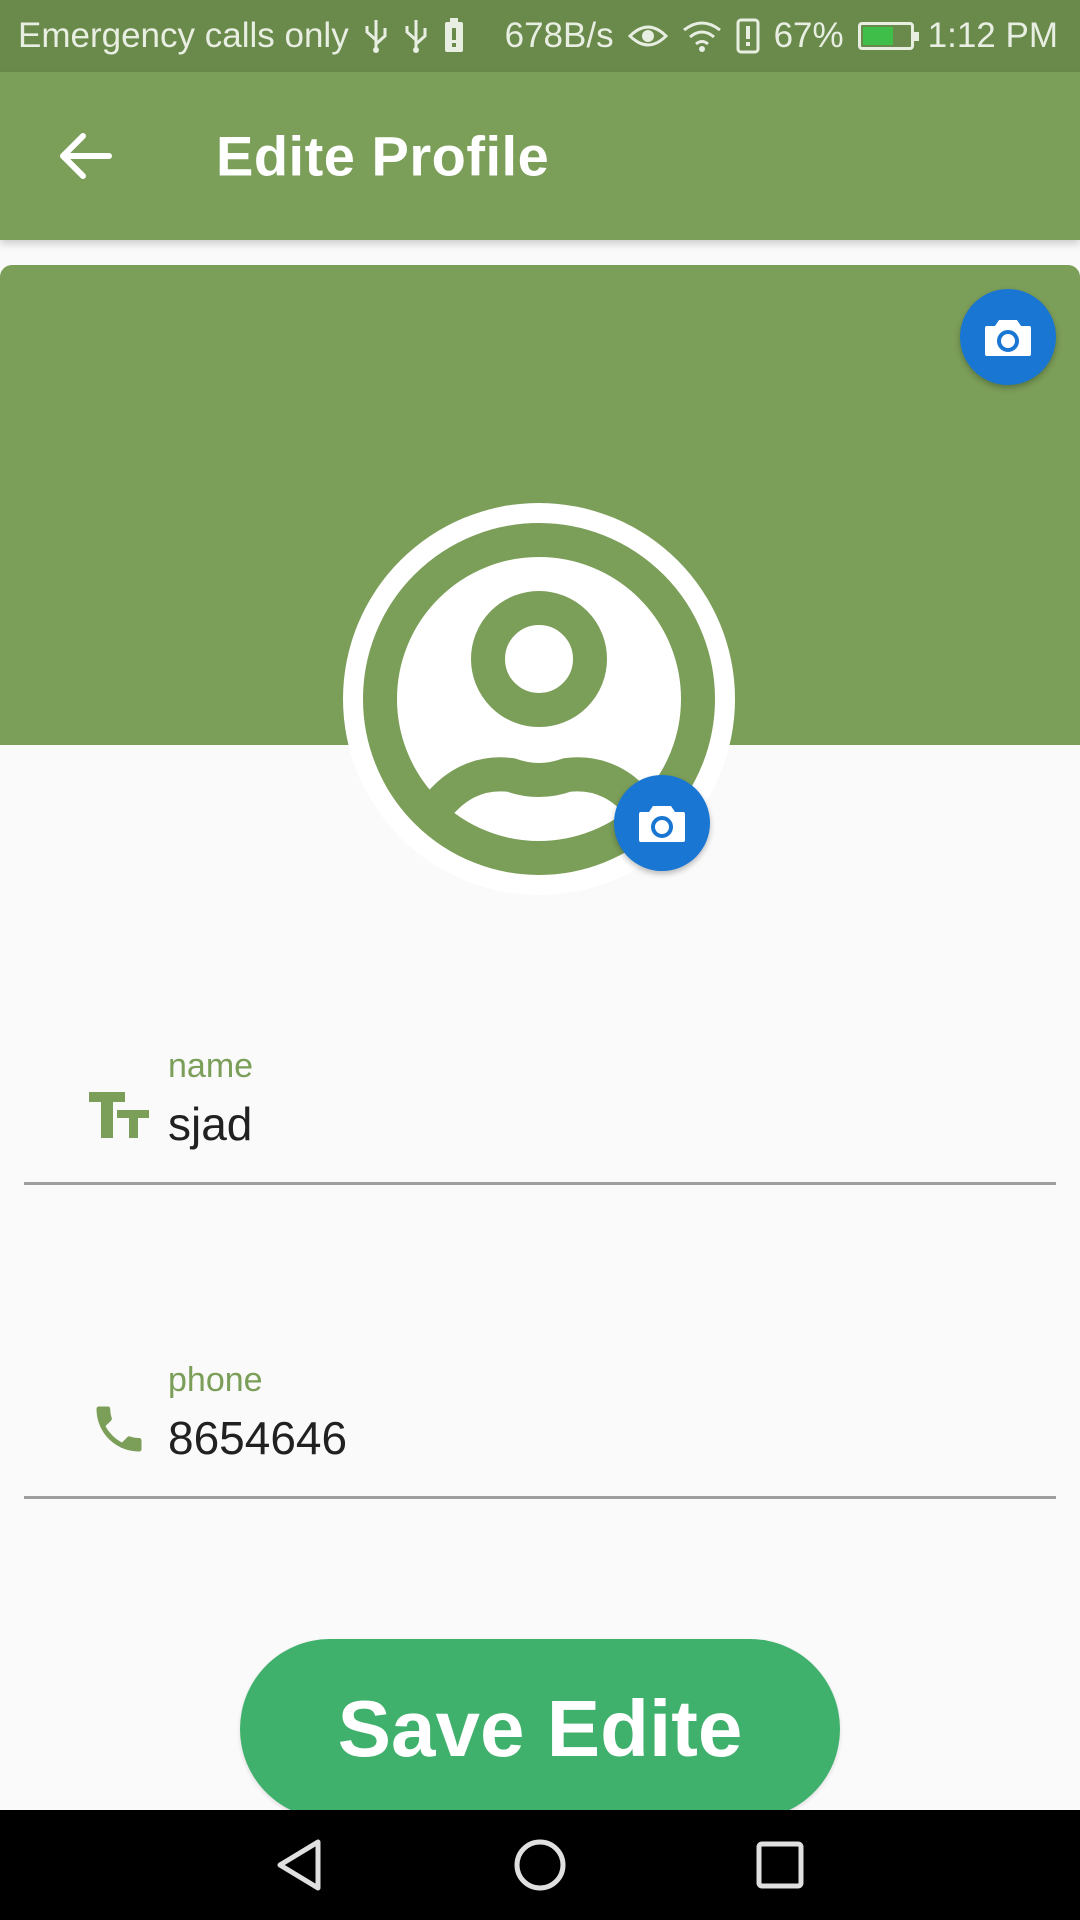  I want to click on battery-level, so click(878, 36).